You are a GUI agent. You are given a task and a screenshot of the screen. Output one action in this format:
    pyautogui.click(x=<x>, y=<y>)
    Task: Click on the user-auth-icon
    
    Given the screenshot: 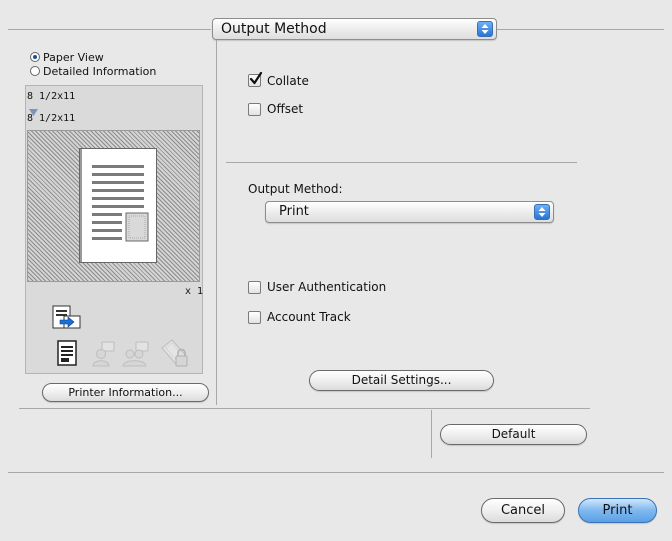 What is the action you would take?
    pyautogui.click(x=105, y=355)
    